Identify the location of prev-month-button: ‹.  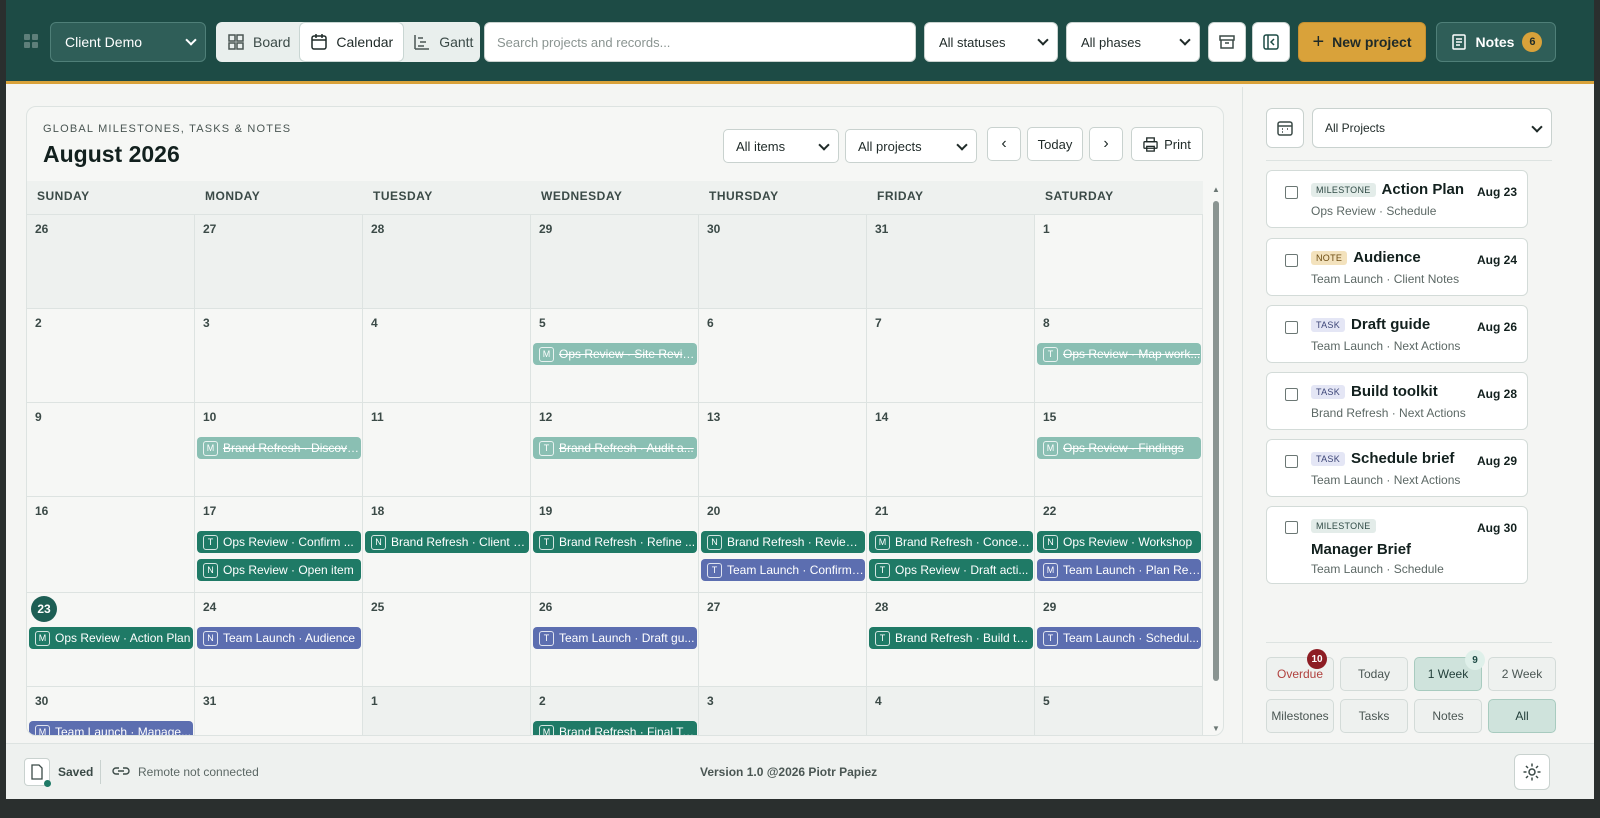
(1004, 144).